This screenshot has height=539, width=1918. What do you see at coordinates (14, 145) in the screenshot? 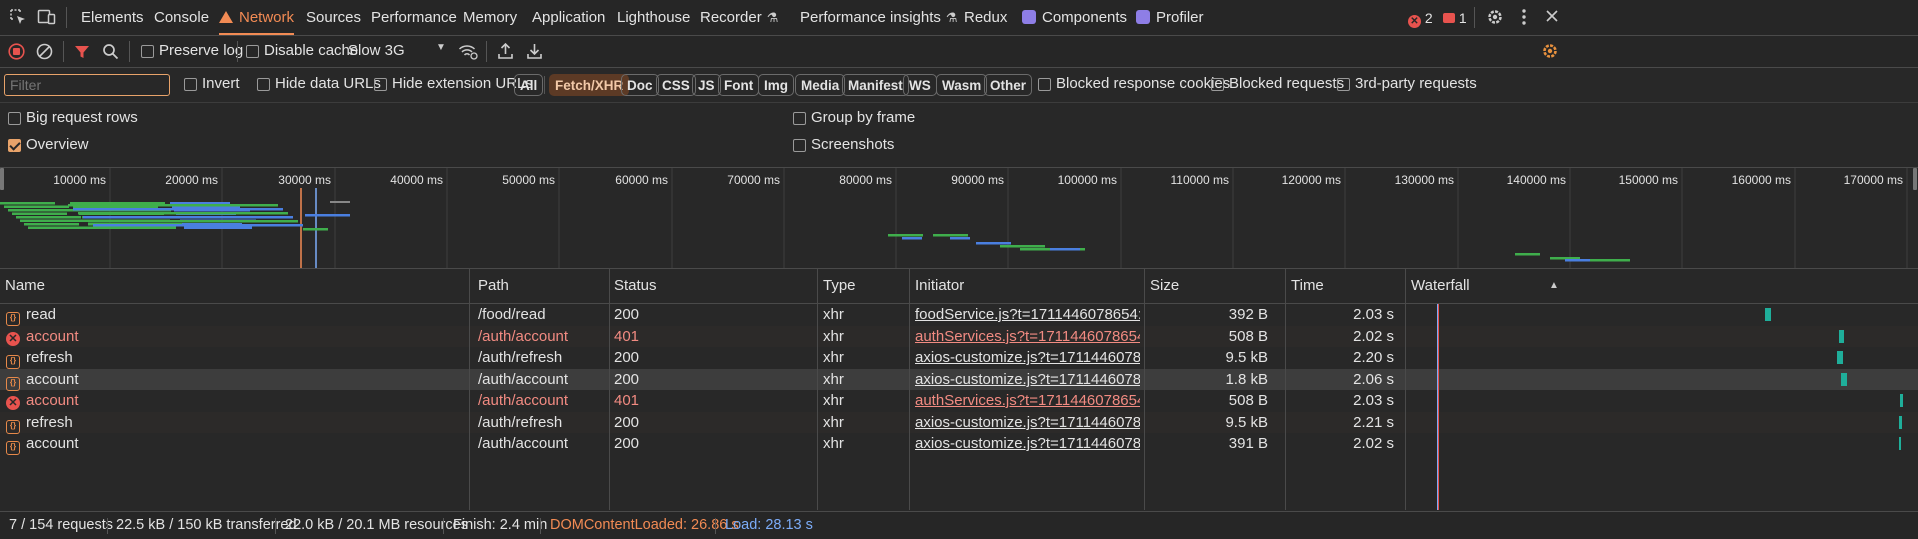
I see `overview-checkbox` at bounding box center [14, 145].